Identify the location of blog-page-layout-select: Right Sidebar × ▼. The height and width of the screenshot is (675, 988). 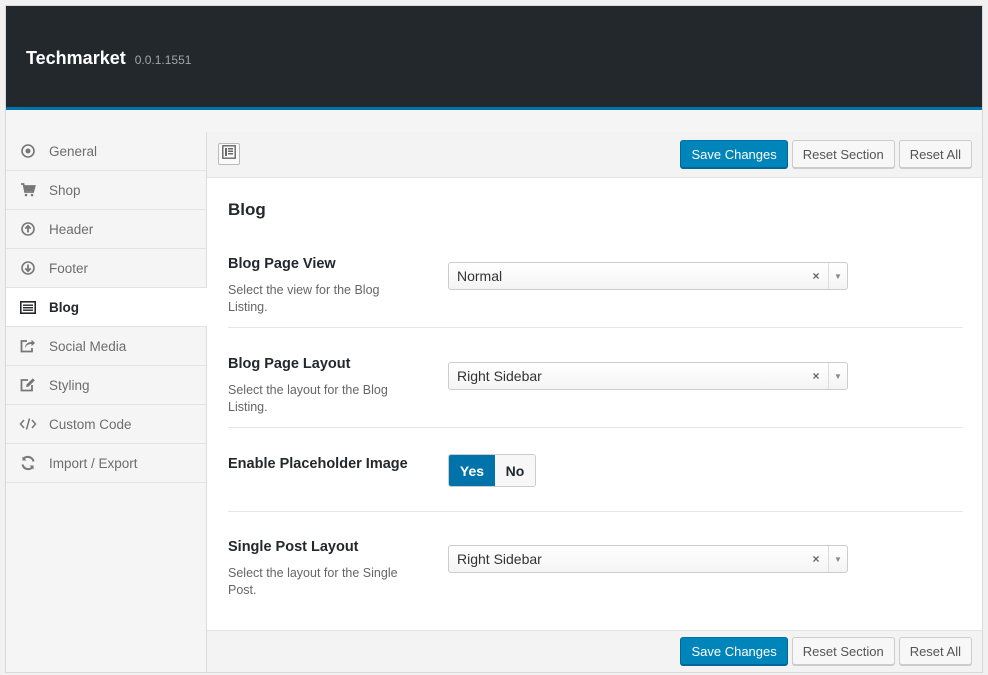
(648, 376).